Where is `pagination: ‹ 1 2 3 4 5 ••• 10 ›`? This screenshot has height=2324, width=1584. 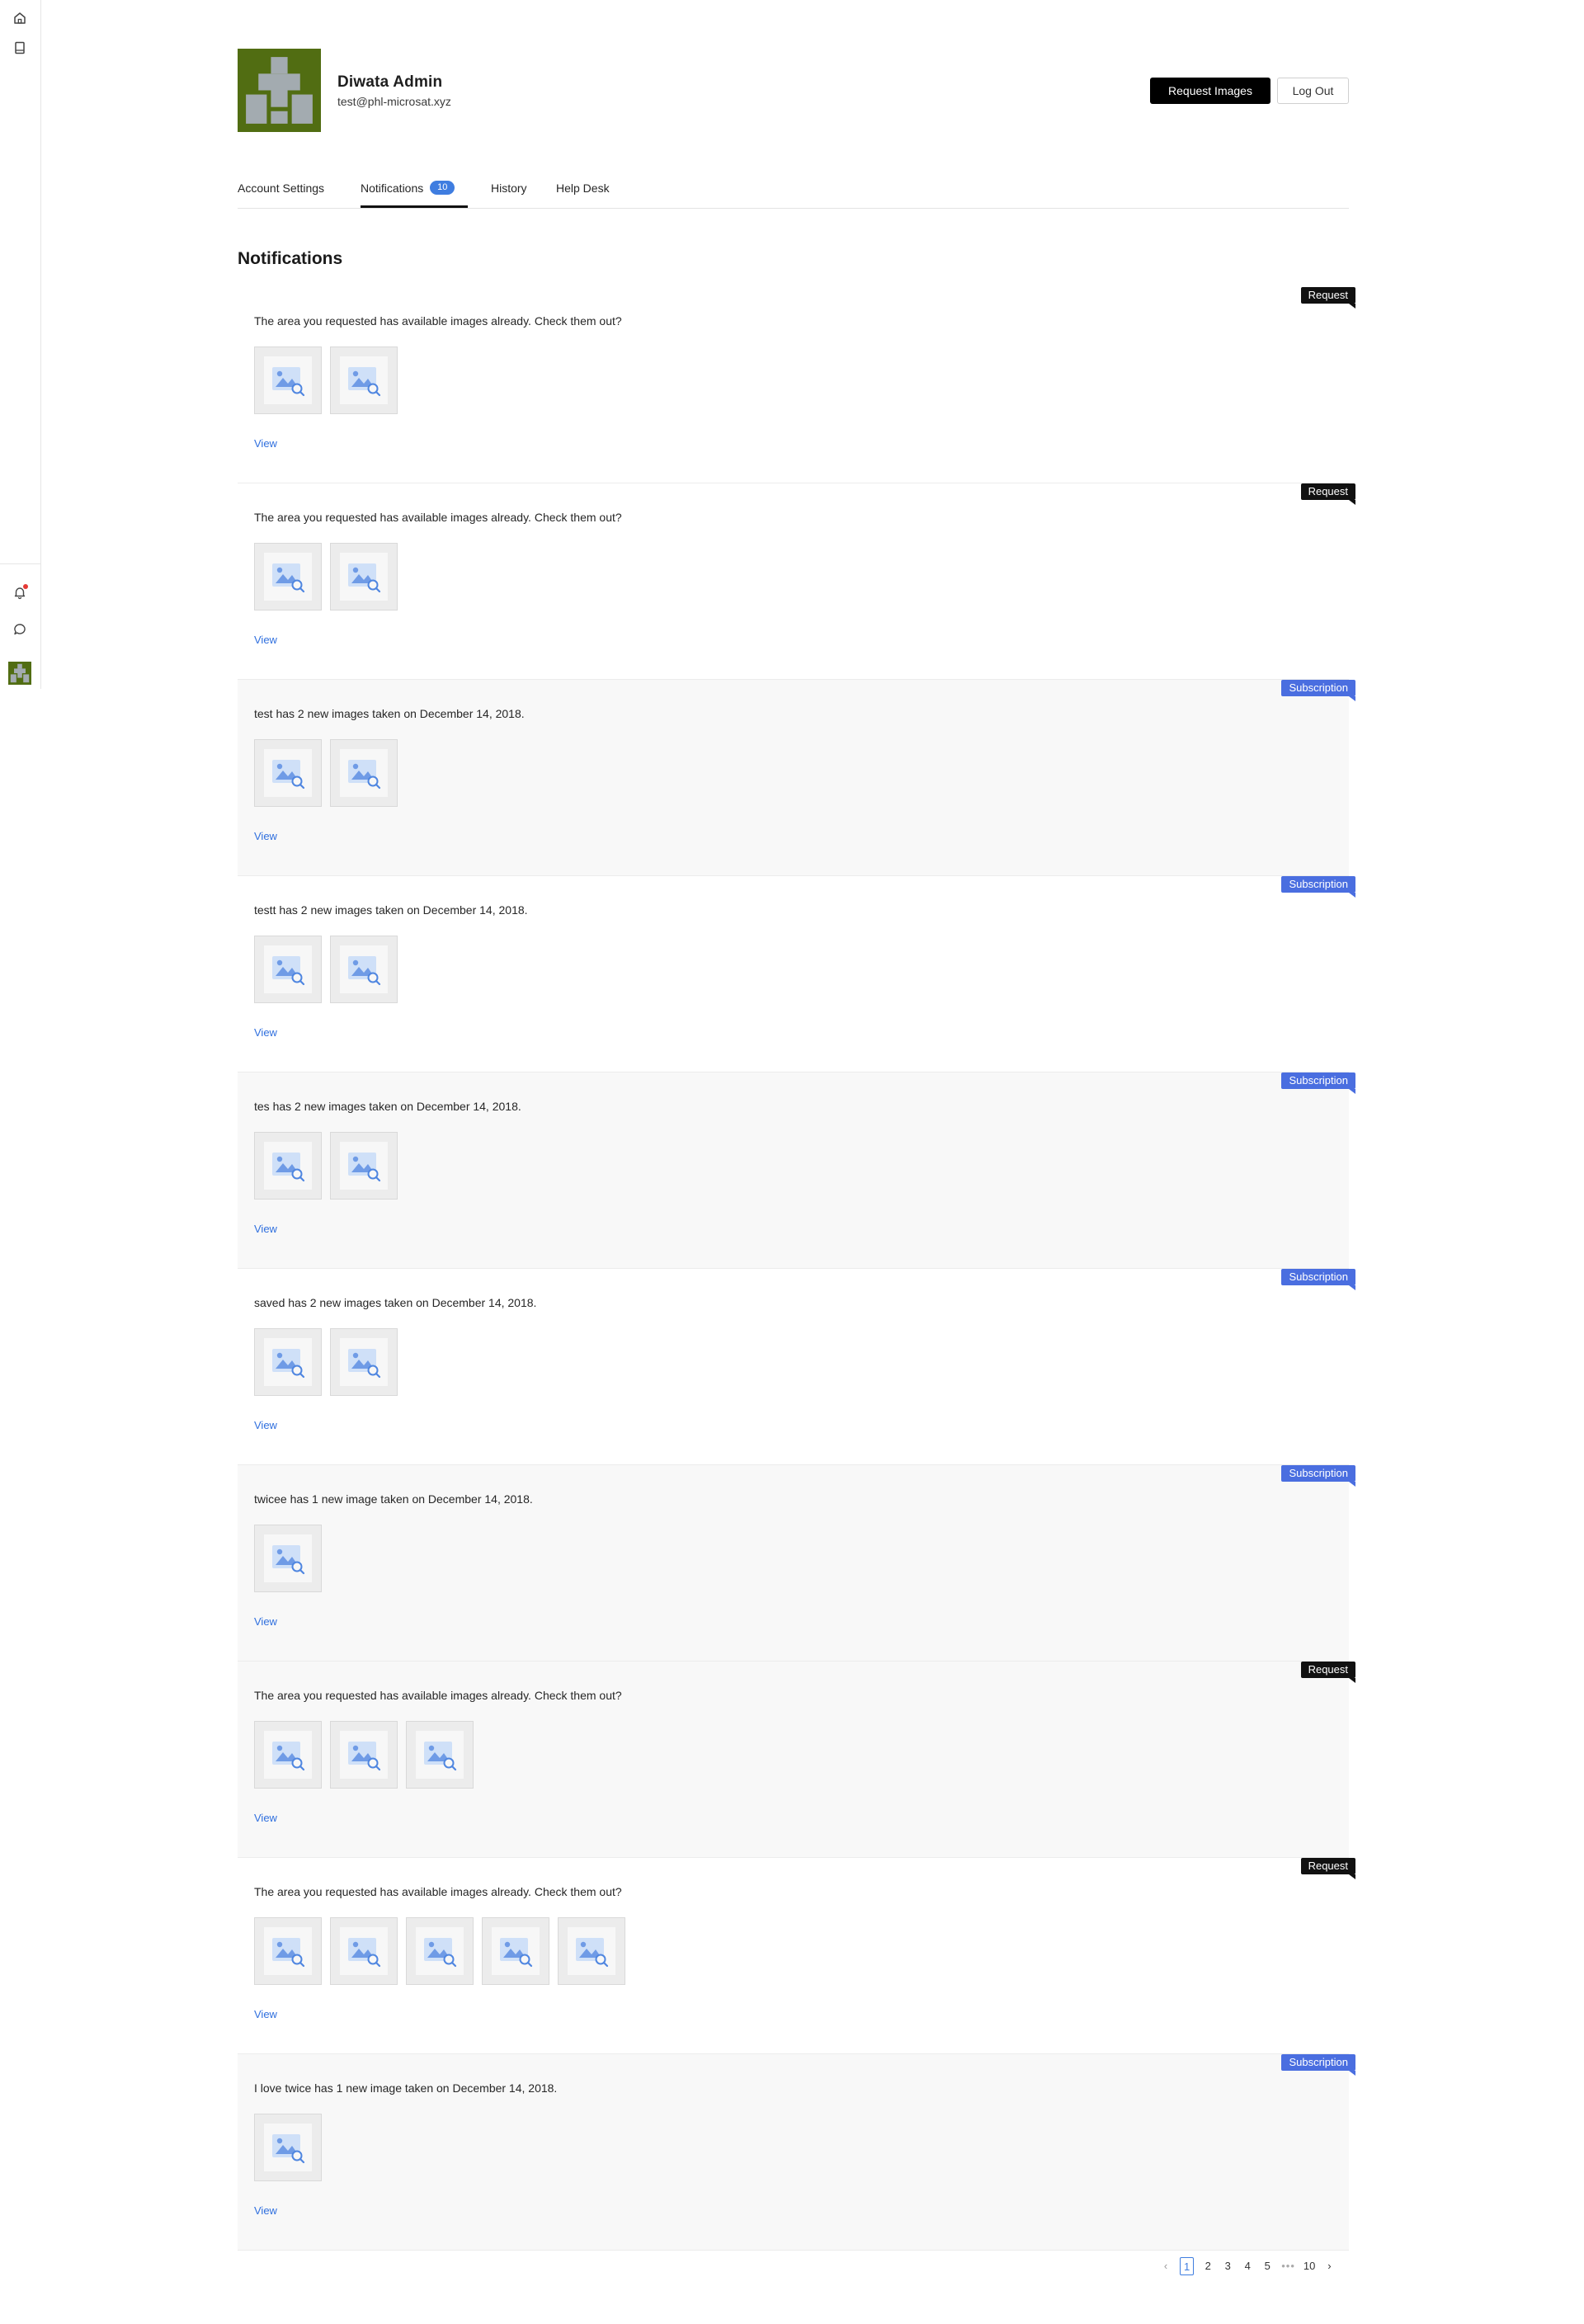
pagination: ‹ 1 2 3 4 5 ••• 10 › is located at coordinates (1247, 2266).